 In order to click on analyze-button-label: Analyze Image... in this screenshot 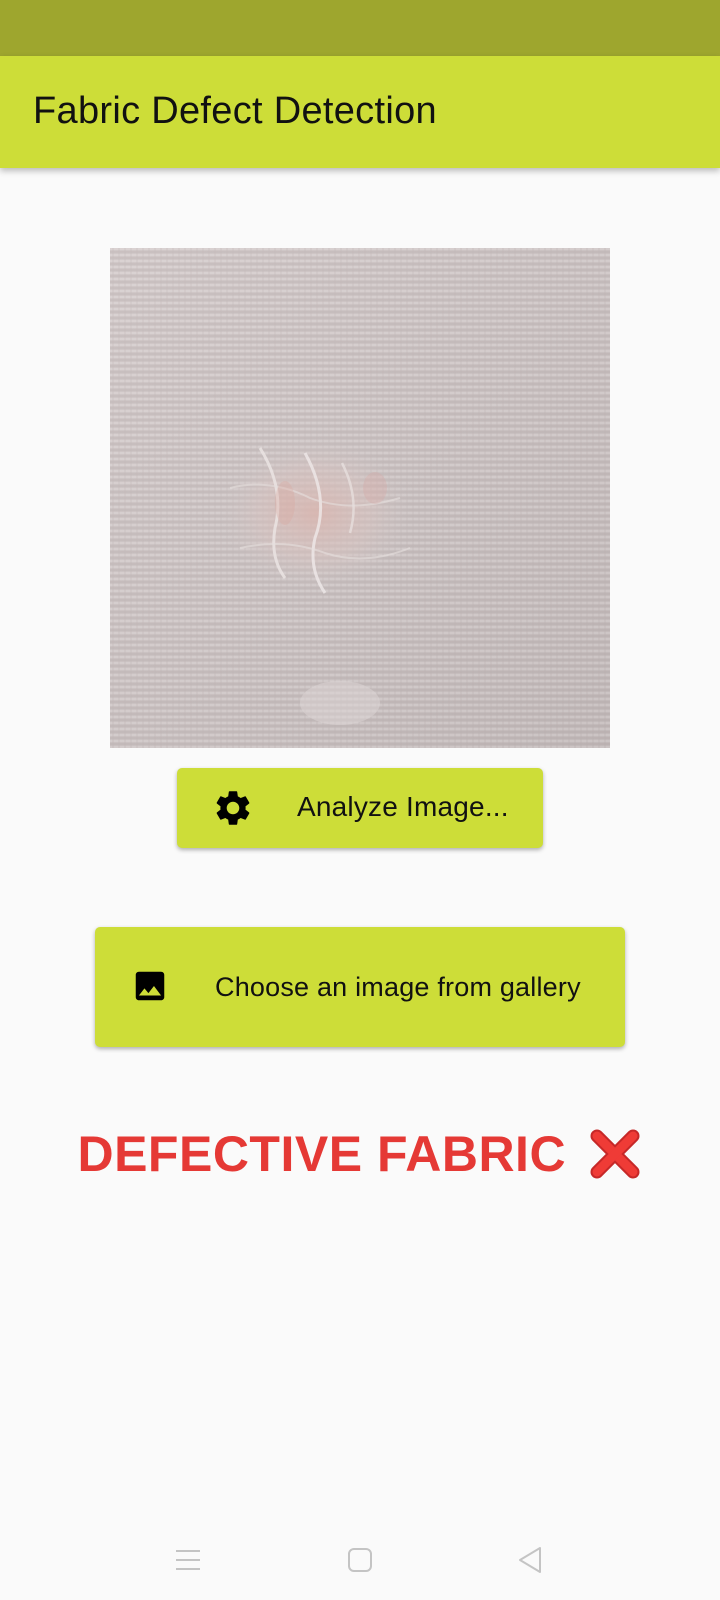, I will do `click(403, 806)`.